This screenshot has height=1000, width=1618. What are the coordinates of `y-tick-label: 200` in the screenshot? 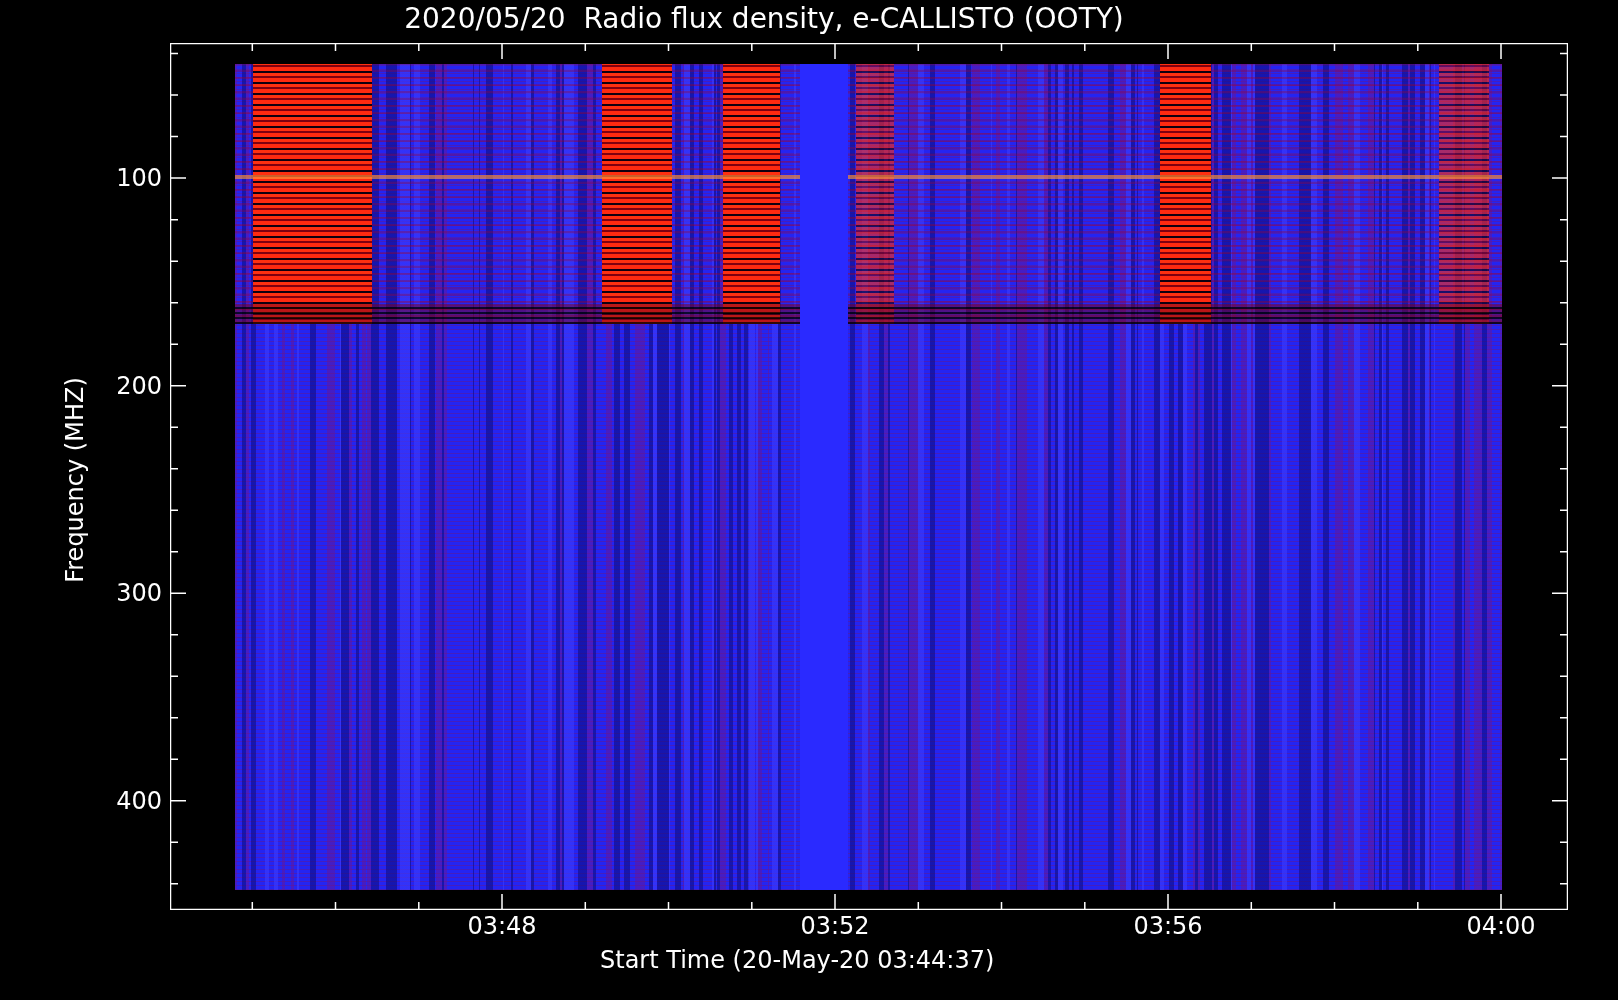 It's located at (139, 385).